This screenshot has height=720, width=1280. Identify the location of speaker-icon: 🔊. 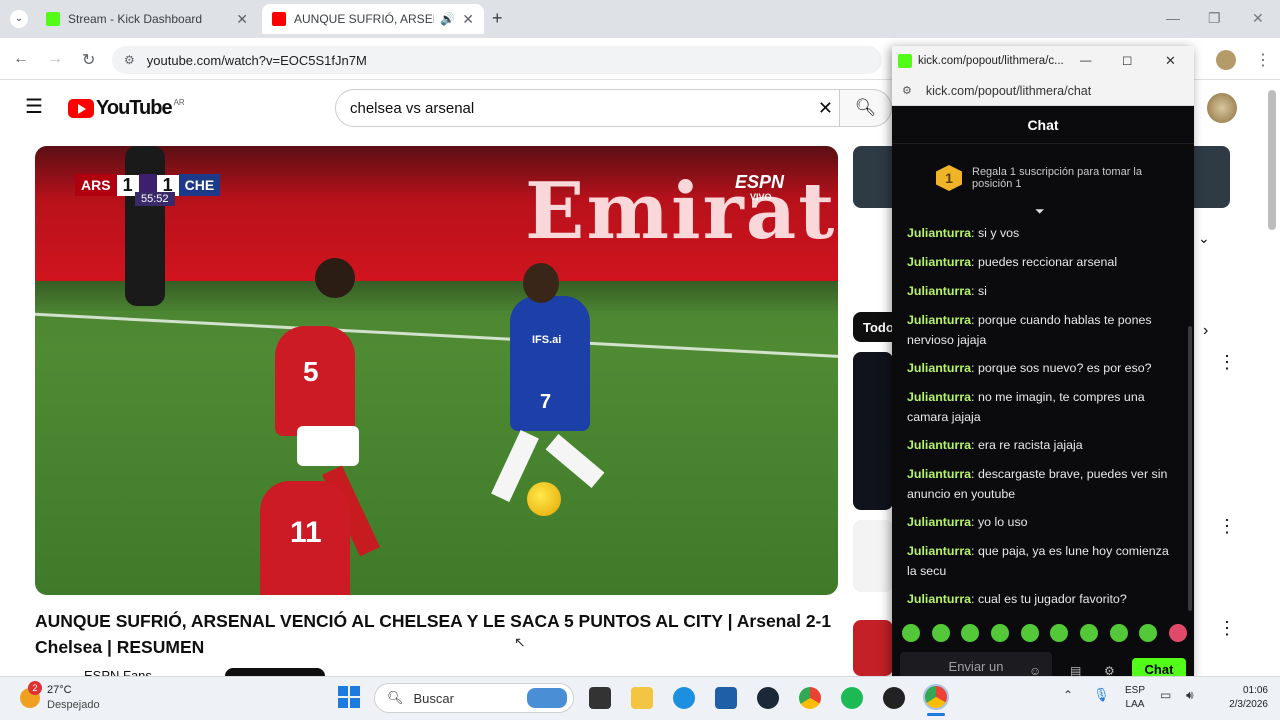
(447, 19).